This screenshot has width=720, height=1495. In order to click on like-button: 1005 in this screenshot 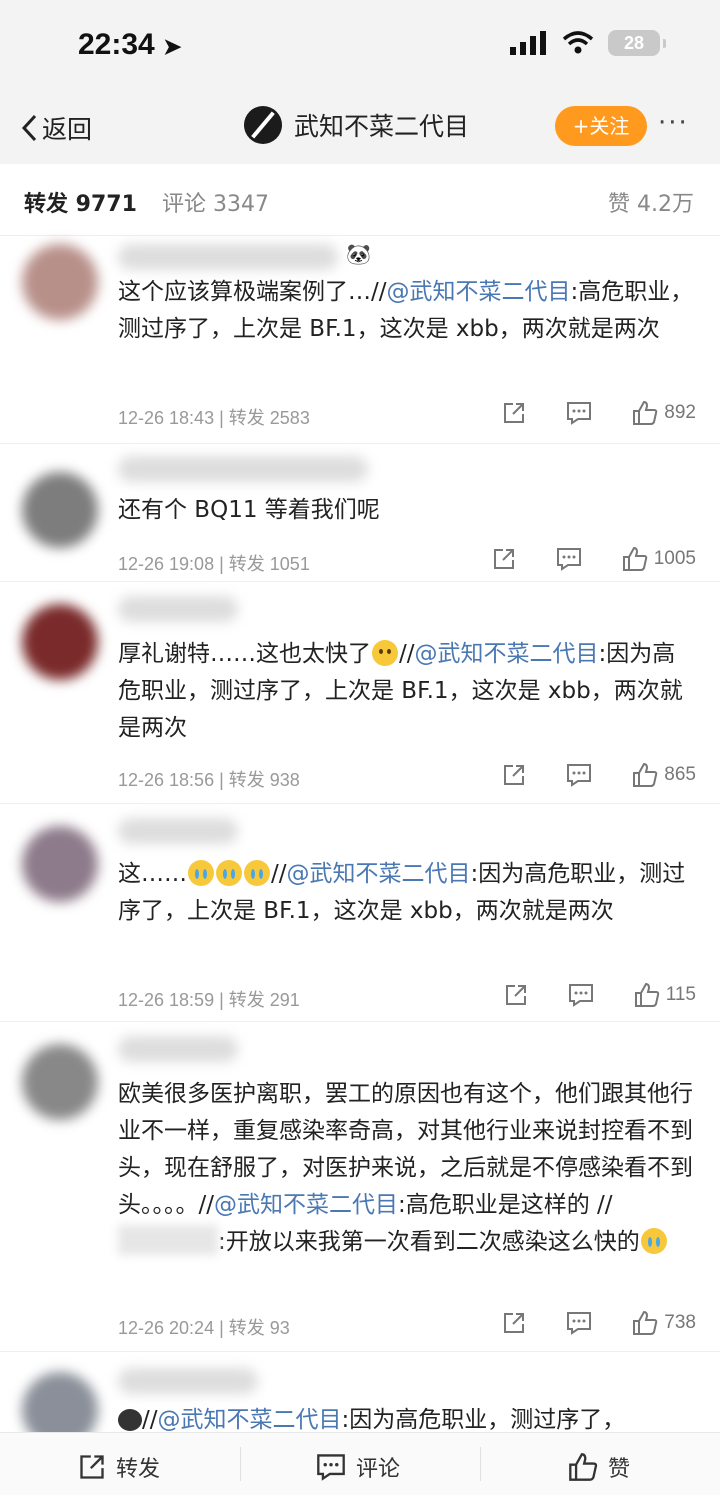, I will do `click(659, 559)`.